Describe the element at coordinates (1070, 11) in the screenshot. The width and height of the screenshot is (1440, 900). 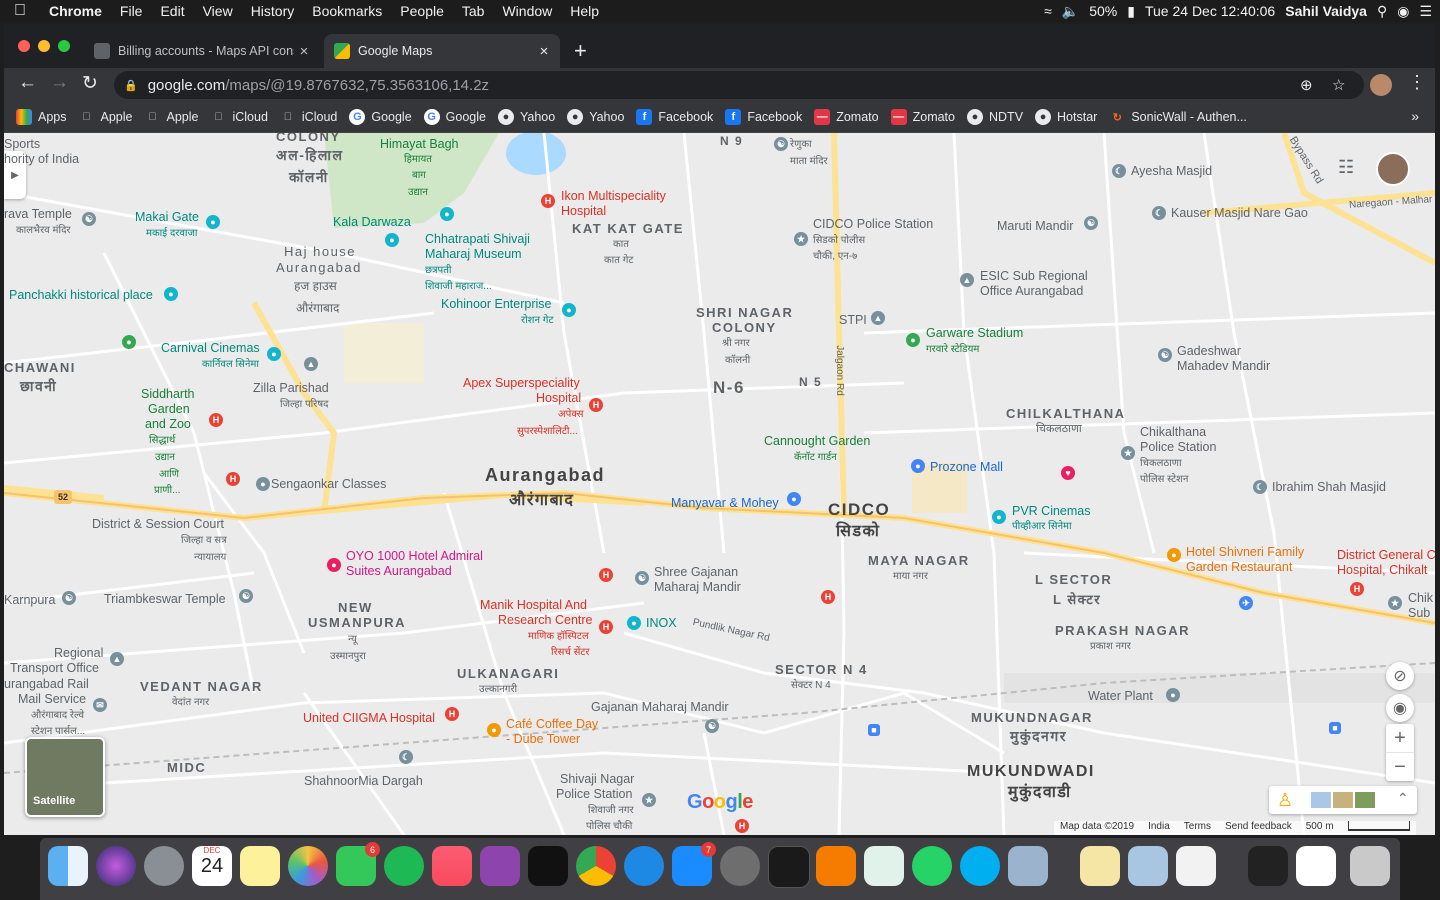
I see `volume-icon: 🔈` at that location.